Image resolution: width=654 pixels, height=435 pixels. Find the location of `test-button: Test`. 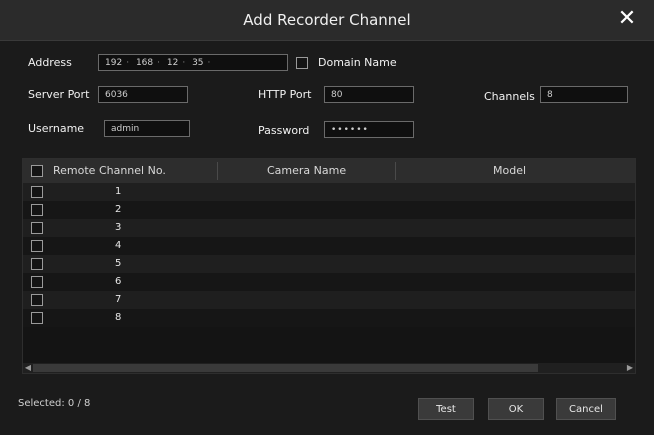

test-button: Test is located at coordinates (446, 409).